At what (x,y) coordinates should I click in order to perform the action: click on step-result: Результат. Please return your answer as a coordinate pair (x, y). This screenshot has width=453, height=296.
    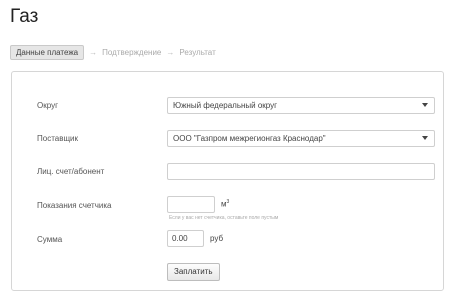
    Looking at the image, I should click on (197, 52).